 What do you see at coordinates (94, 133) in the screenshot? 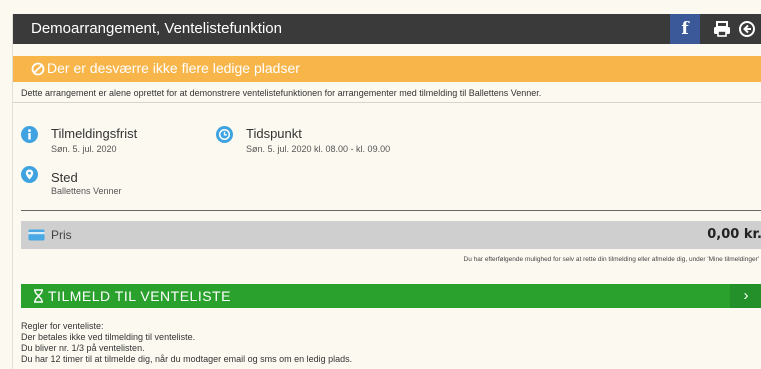
I see `deadline-label: Tilmeldingsfrist` at bounding box center [94, 133].